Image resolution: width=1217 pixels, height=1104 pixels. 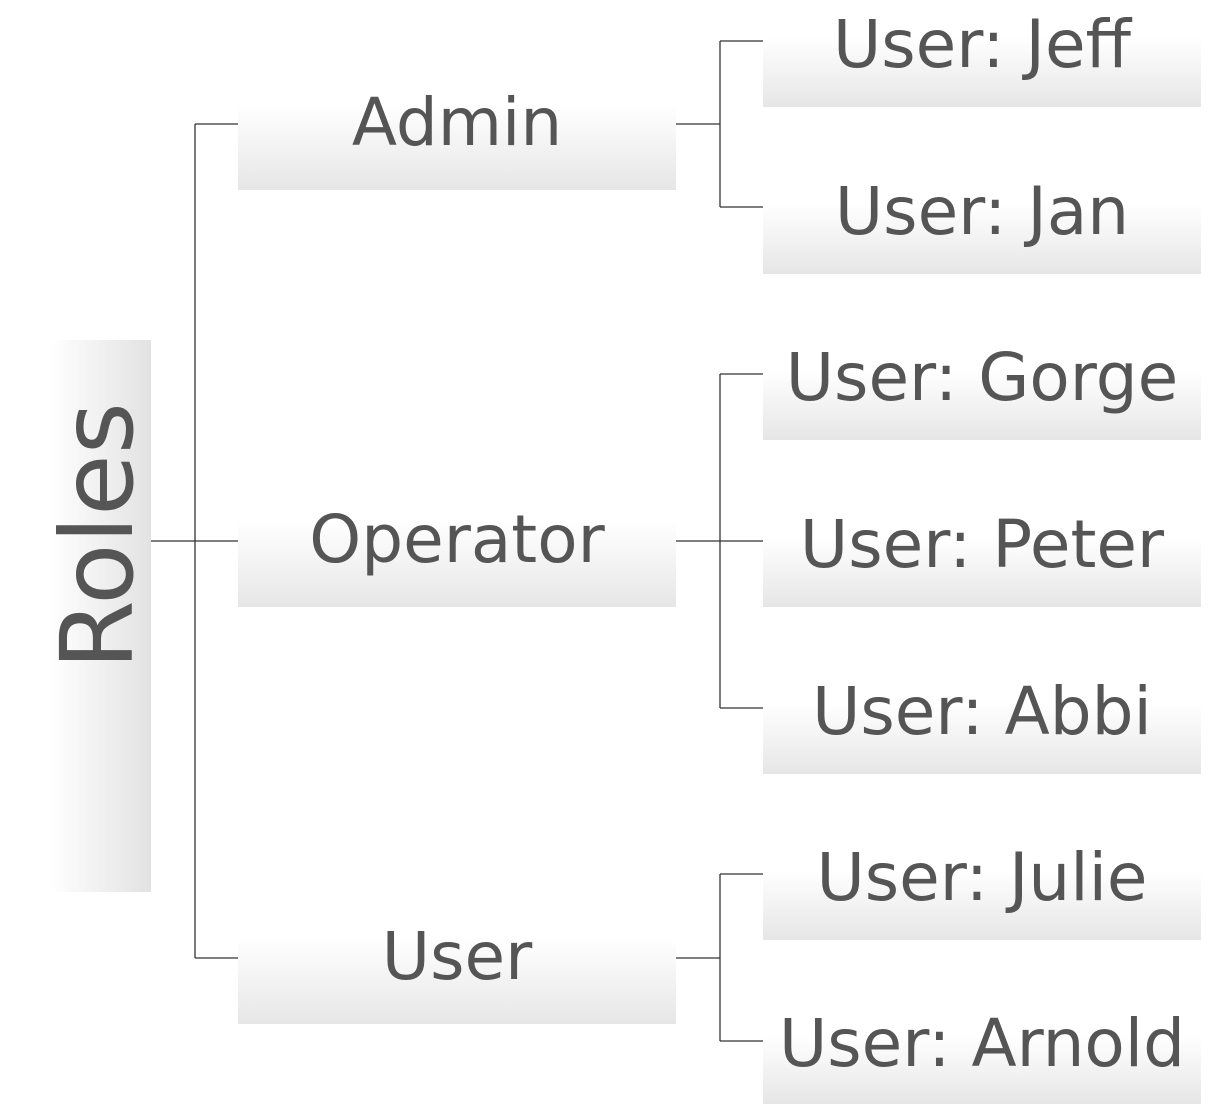 I want to click on user-node-jan: User: Jan, so click(x=982, y=220).